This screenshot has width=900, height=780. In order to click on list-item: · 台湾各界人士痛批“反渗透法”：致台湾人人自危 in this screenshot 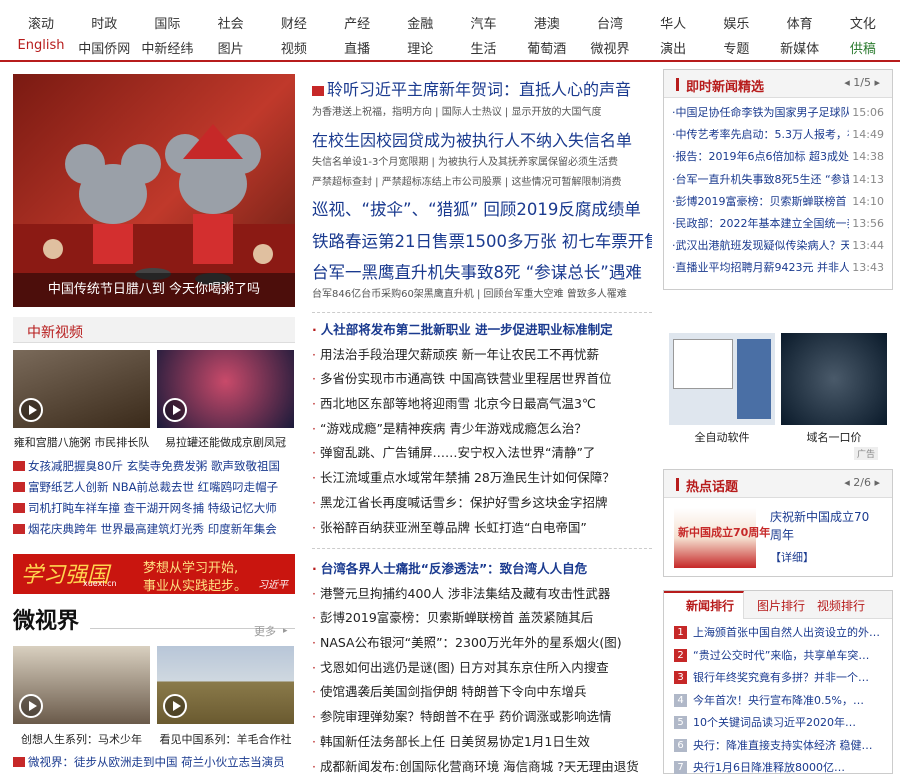, I will do `click(482, 569)`.